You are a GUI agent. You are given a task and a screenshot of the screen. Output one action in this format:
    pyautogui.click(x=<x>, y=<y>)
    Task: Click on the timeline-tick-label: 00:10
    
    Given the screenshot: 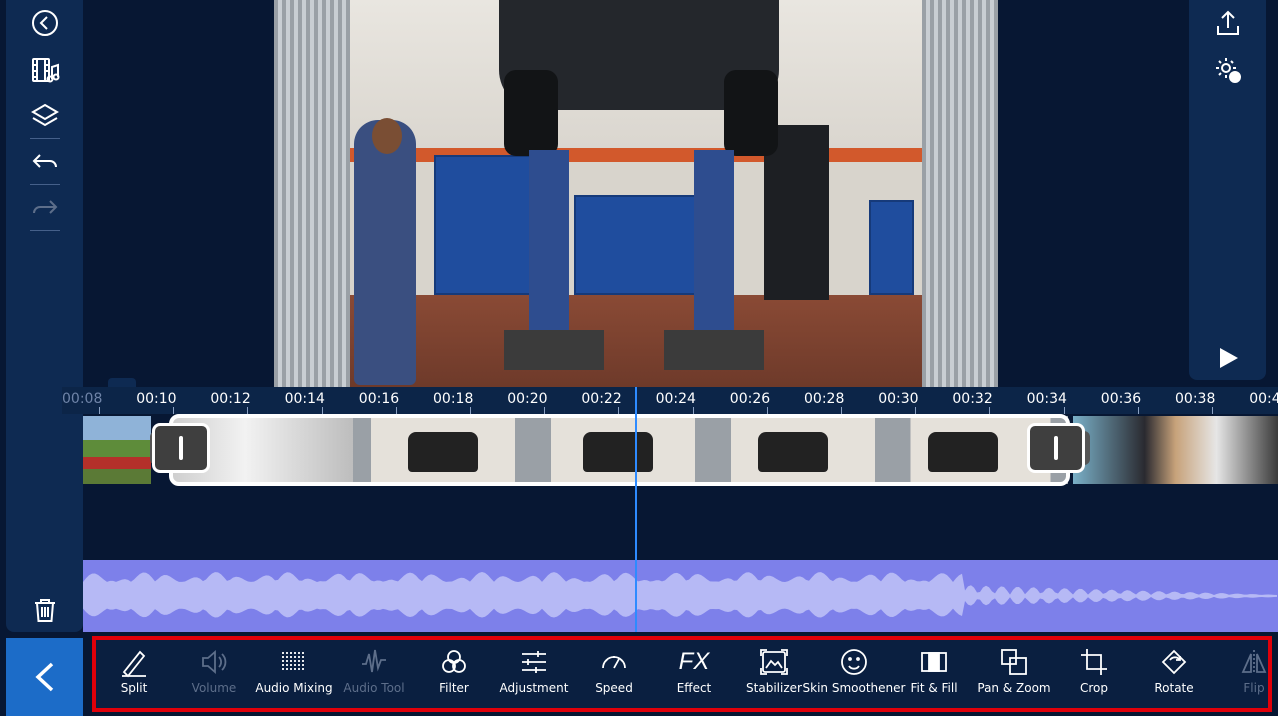 What is the action you would take?
    pyautogui.click(x=156, y=399)
    